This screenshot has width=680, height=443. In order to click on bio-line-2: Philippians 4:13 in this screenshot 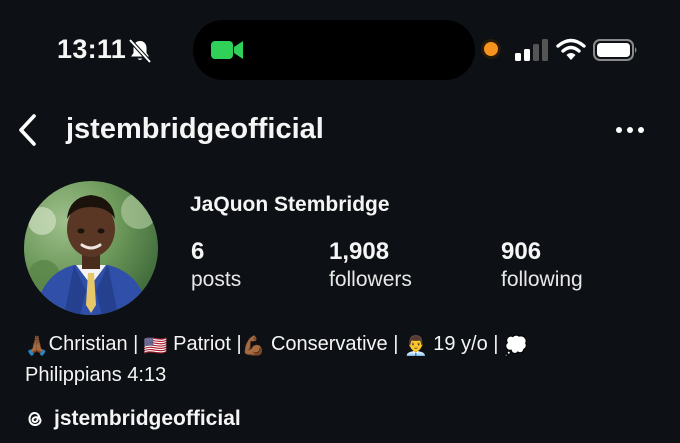, I will do `click(96, 375)`.